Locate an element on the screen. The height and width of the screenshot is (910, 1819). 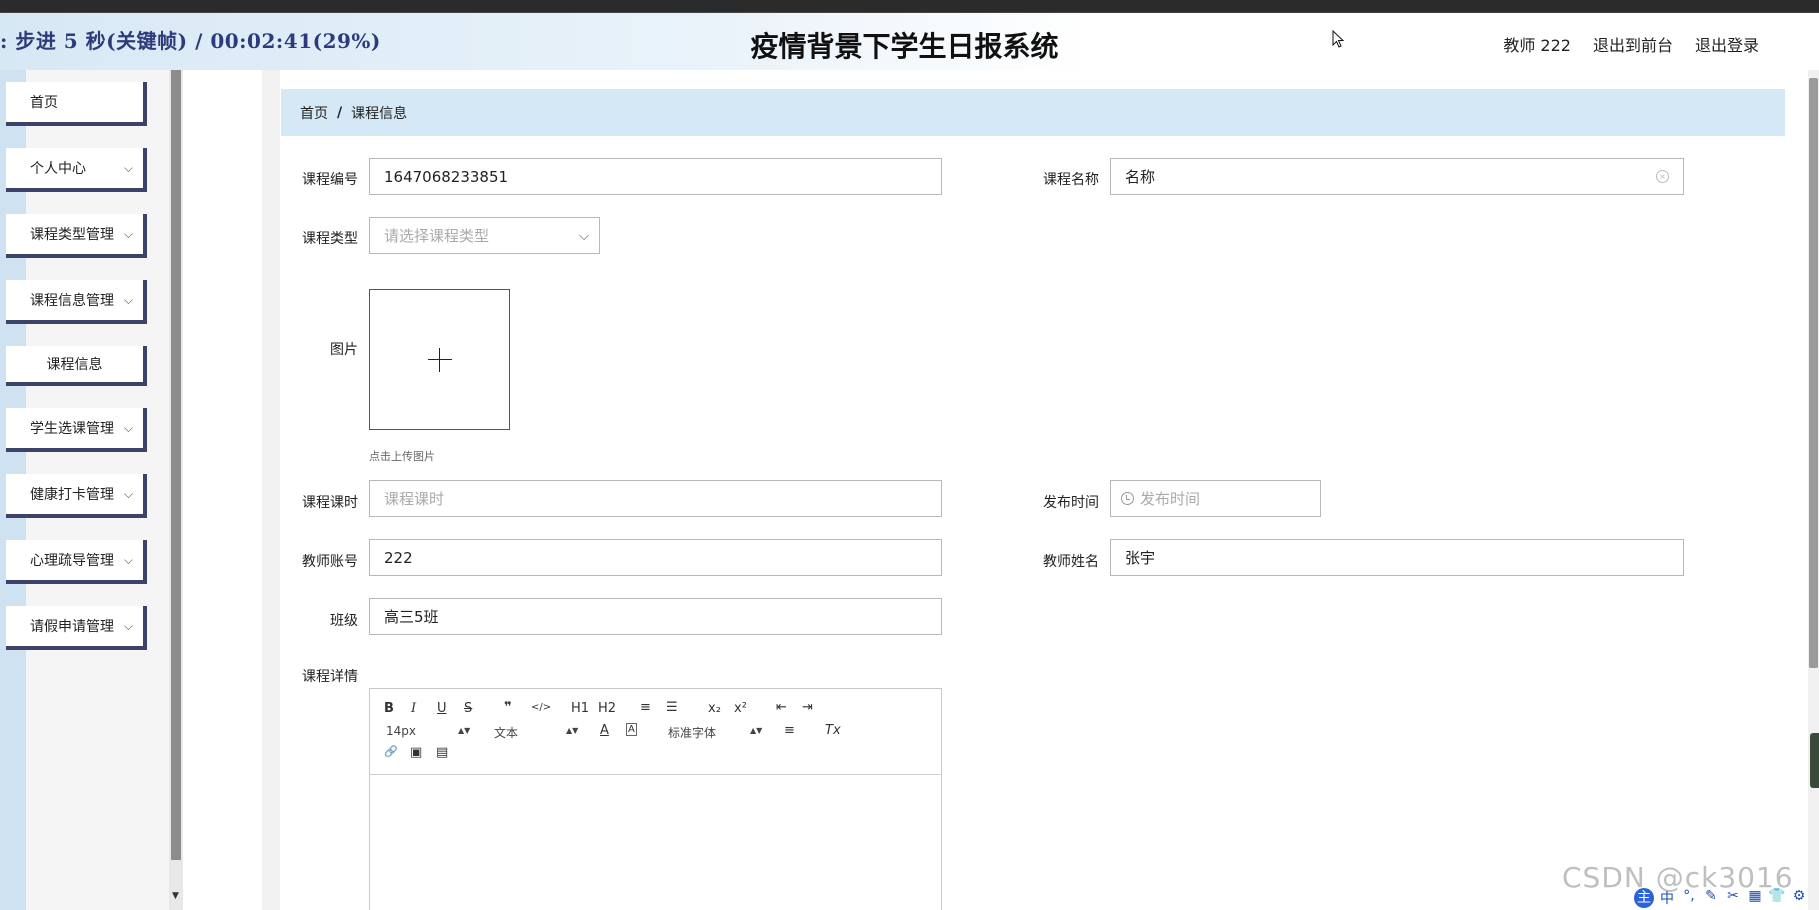
sidebar-item-label: 个人中心 is located at coordinates (58, 169).